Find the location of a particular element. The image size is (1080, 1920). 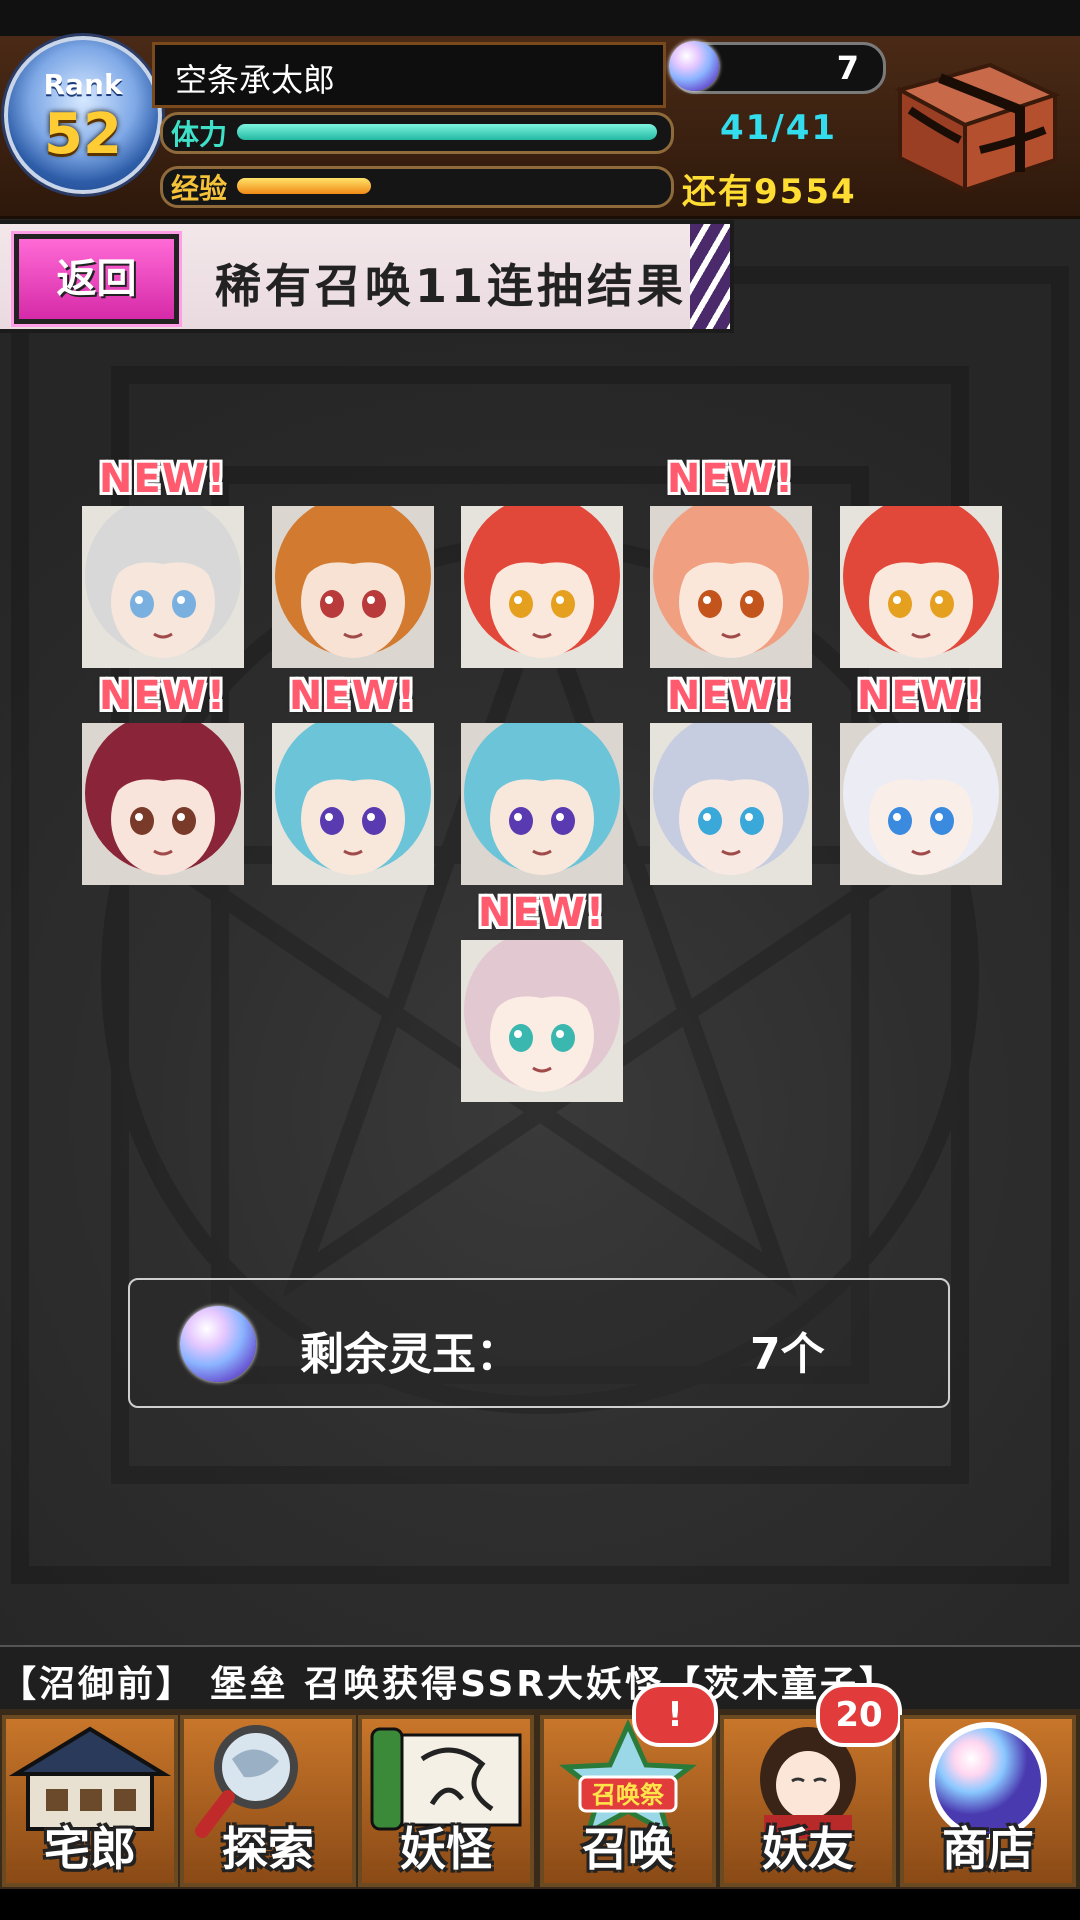

nav-label: 妖怪 is located at coordinates (446, 1849).